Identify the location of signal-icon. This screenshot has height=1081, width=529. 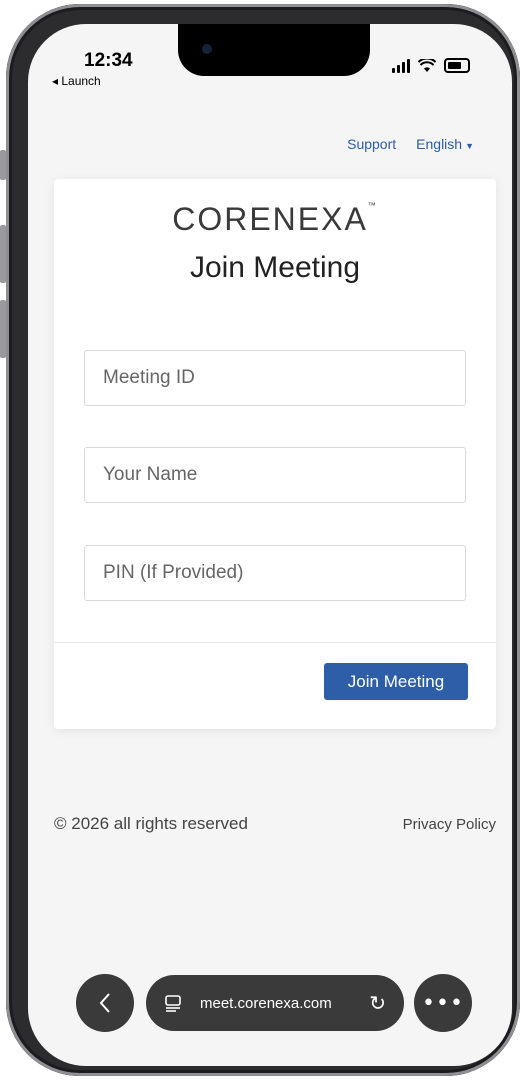
(401, 65).